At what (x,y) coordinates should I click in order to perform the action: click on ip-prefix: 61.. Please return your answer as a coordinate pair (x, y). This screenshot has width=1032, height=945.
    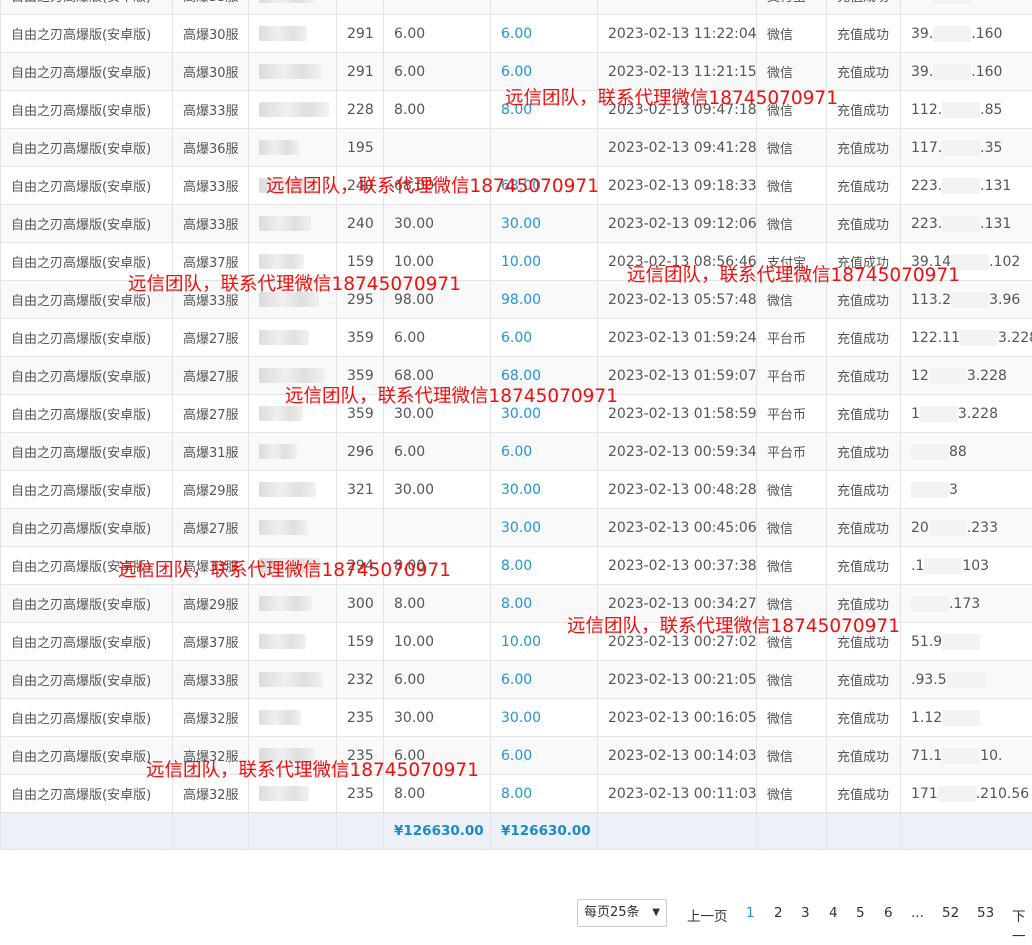
    Looking at the image, I should click on (922, 2).